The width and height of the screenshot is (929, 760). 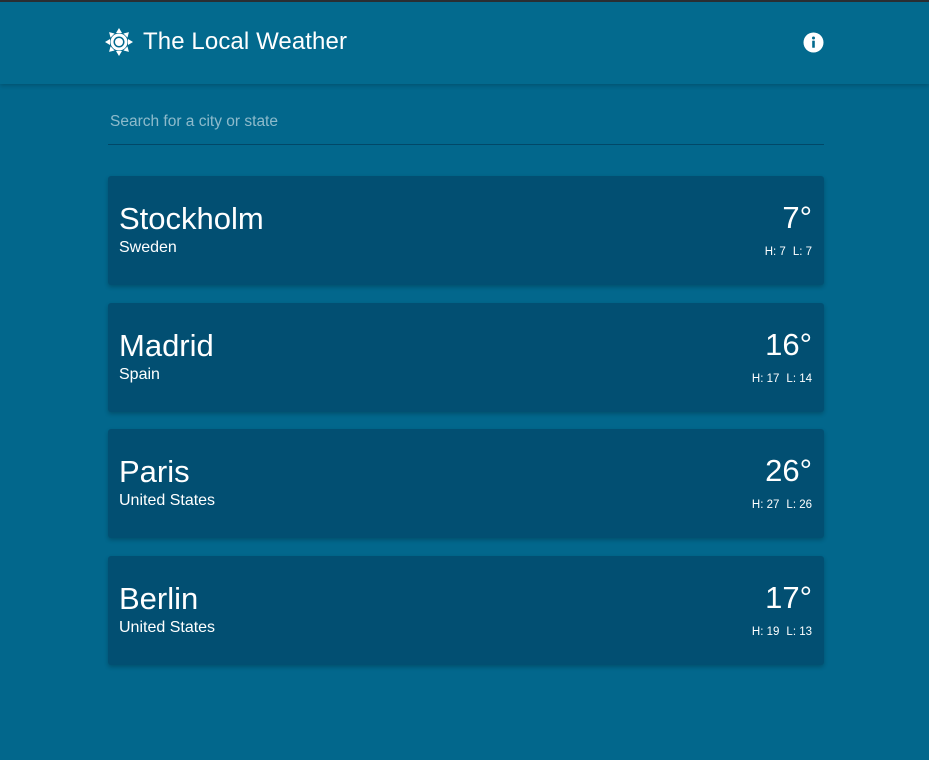 What do you see at coordinates (139, 374) in the screenshot?
I see `city-country: Spain` at bounding box center [139, 374].